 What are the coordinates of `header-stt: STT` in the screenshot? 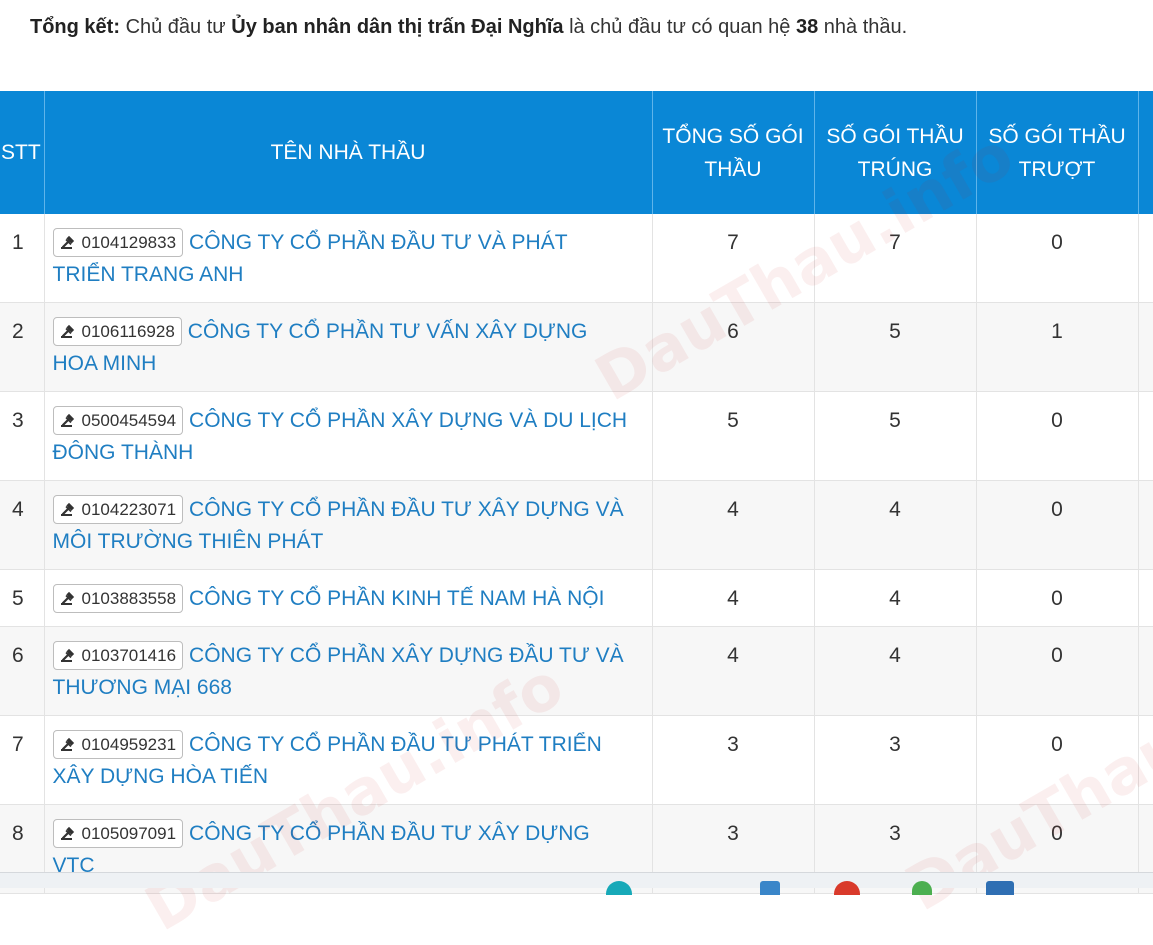 It's located at (22, 152).